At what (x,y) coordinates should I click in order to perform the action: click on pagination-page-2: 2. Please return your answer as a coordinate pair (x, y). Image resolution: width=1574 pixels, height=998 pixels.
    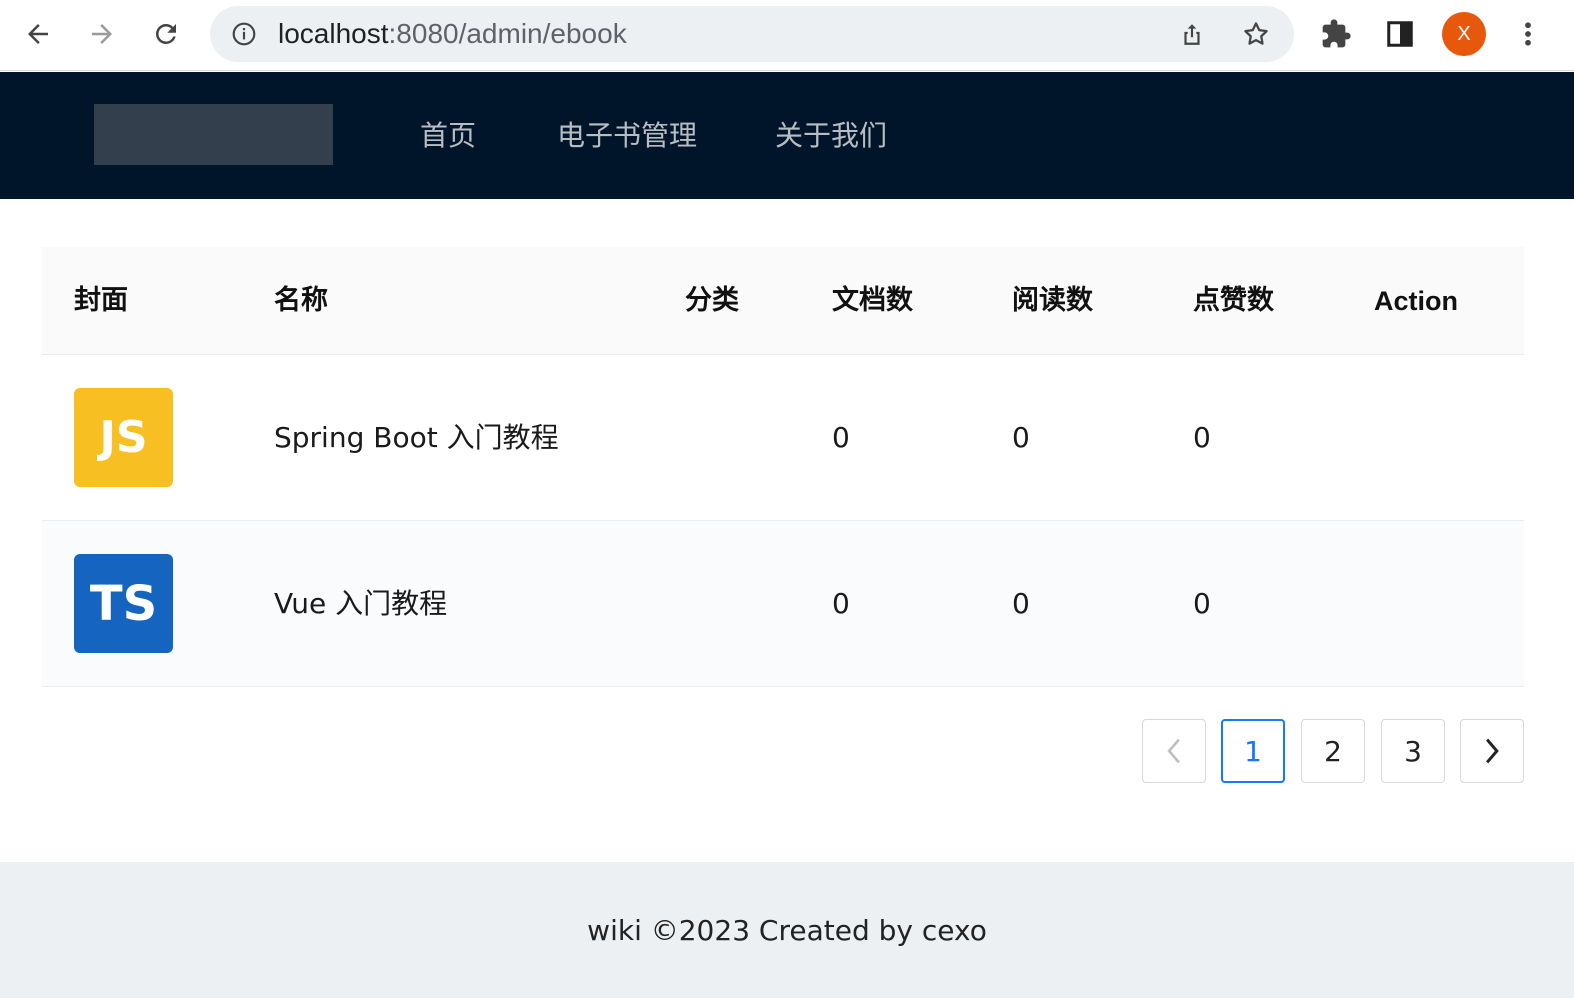
    Looking at the image, I should click on (1333, 751).